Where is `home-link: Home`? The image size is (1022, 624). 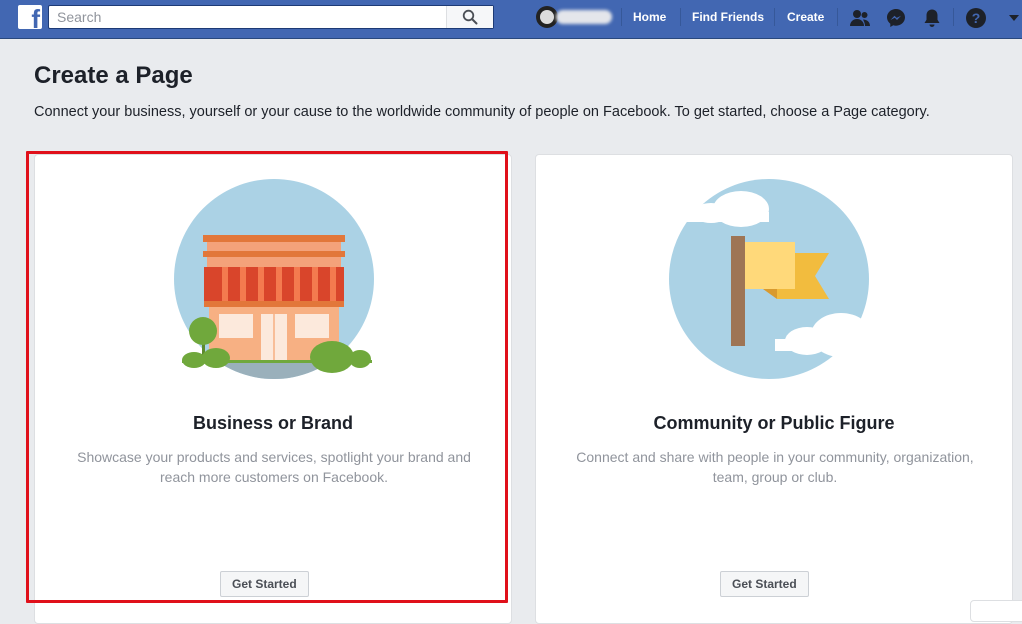 home-link: Home is located at coordinates (649, 17).